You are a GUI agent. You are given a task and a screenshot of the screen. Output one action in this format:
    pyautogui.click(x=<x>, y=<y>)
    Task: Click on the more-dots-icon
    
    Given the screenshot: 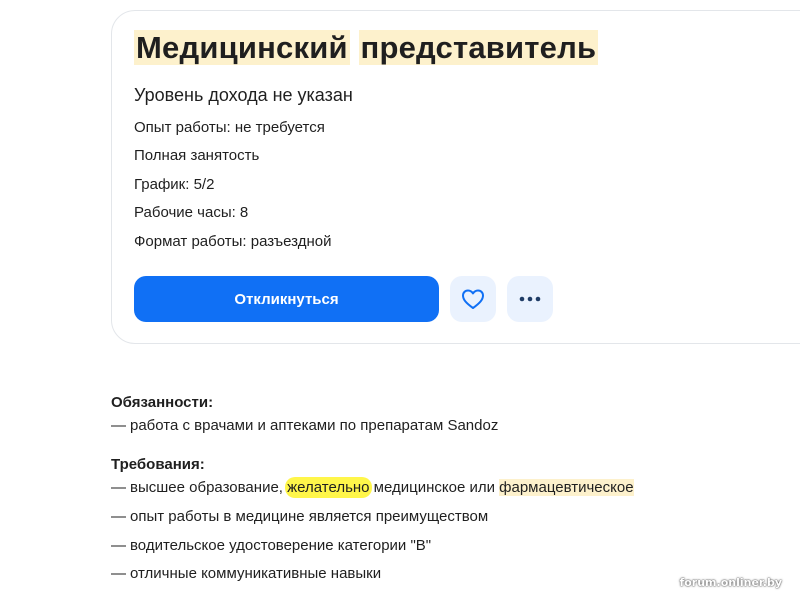 What is the action you would take?
    pyautogui.click(x=530, y=299)
    